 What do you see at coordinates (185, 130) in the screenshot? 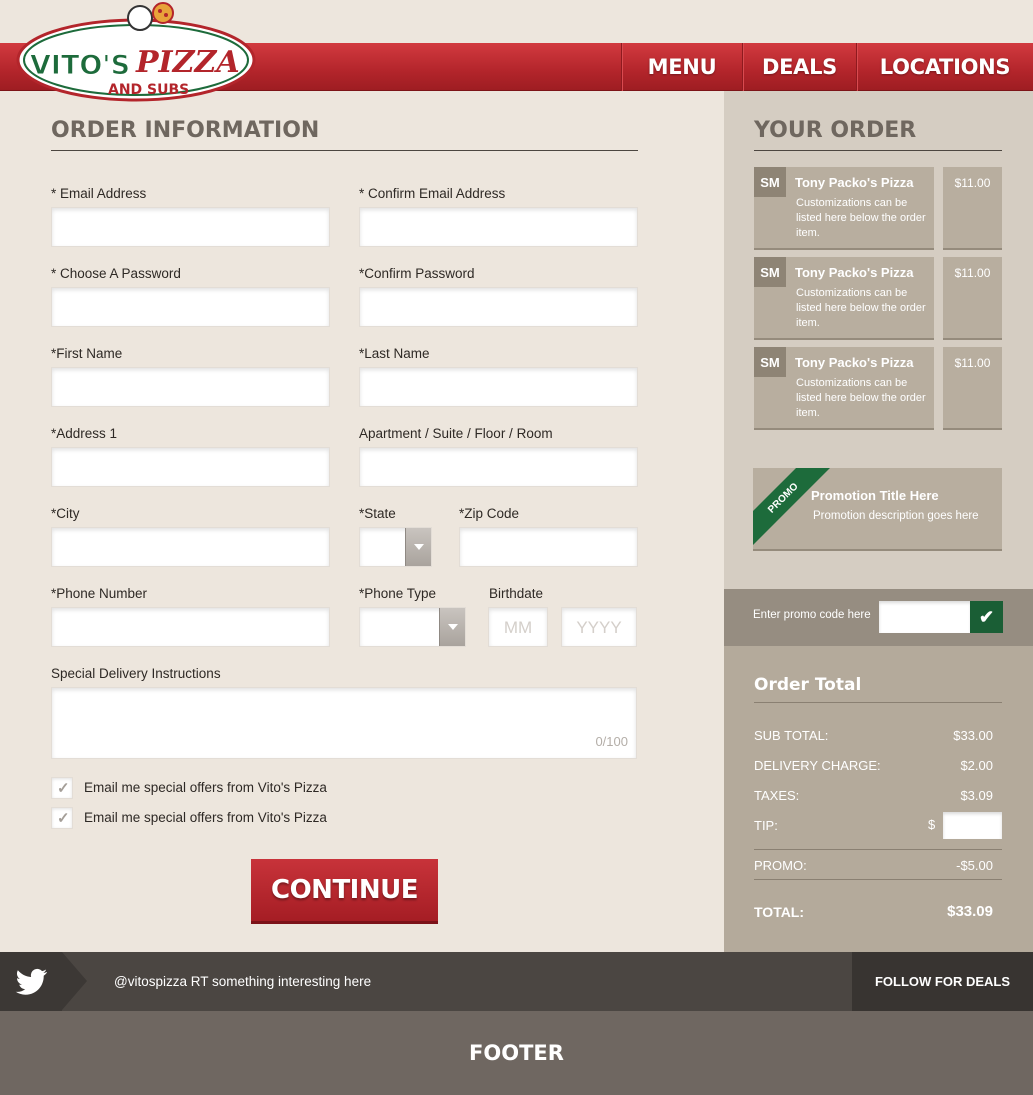
I see `order-info-heading: ORDER INFORMATION` at bounding box center [185, 130].